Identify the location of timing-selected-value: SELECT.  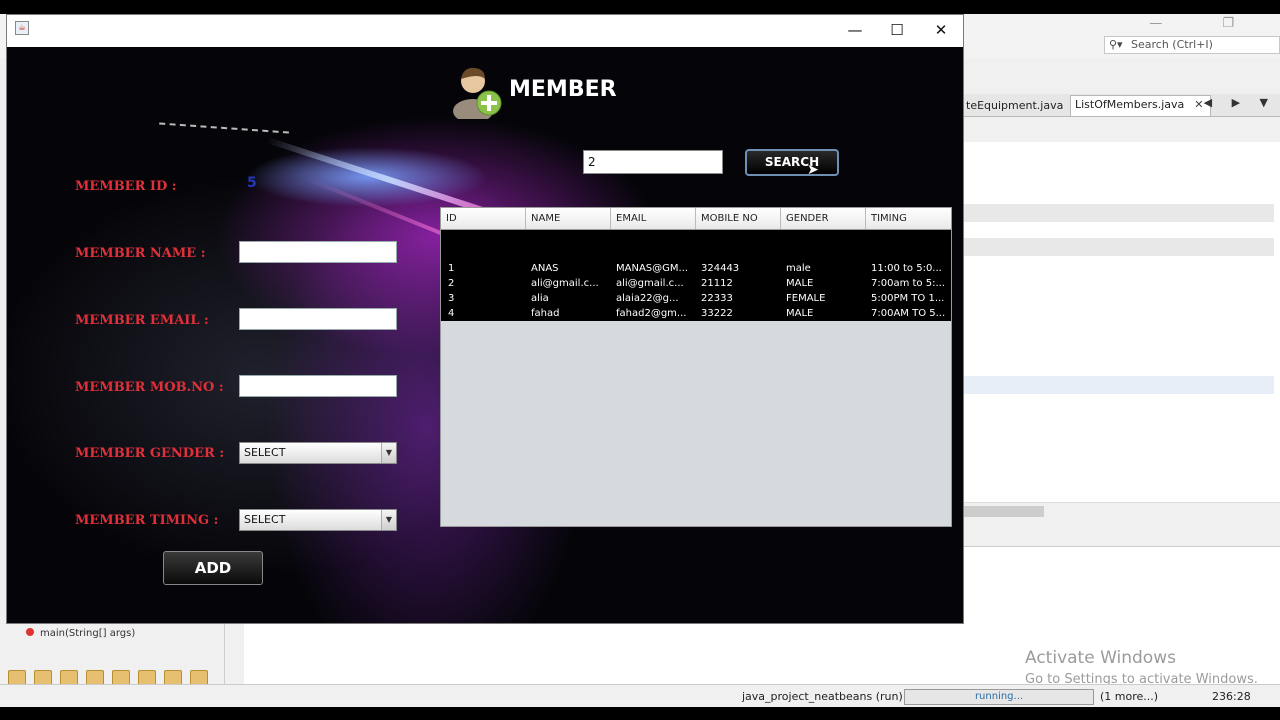
(265, 519).